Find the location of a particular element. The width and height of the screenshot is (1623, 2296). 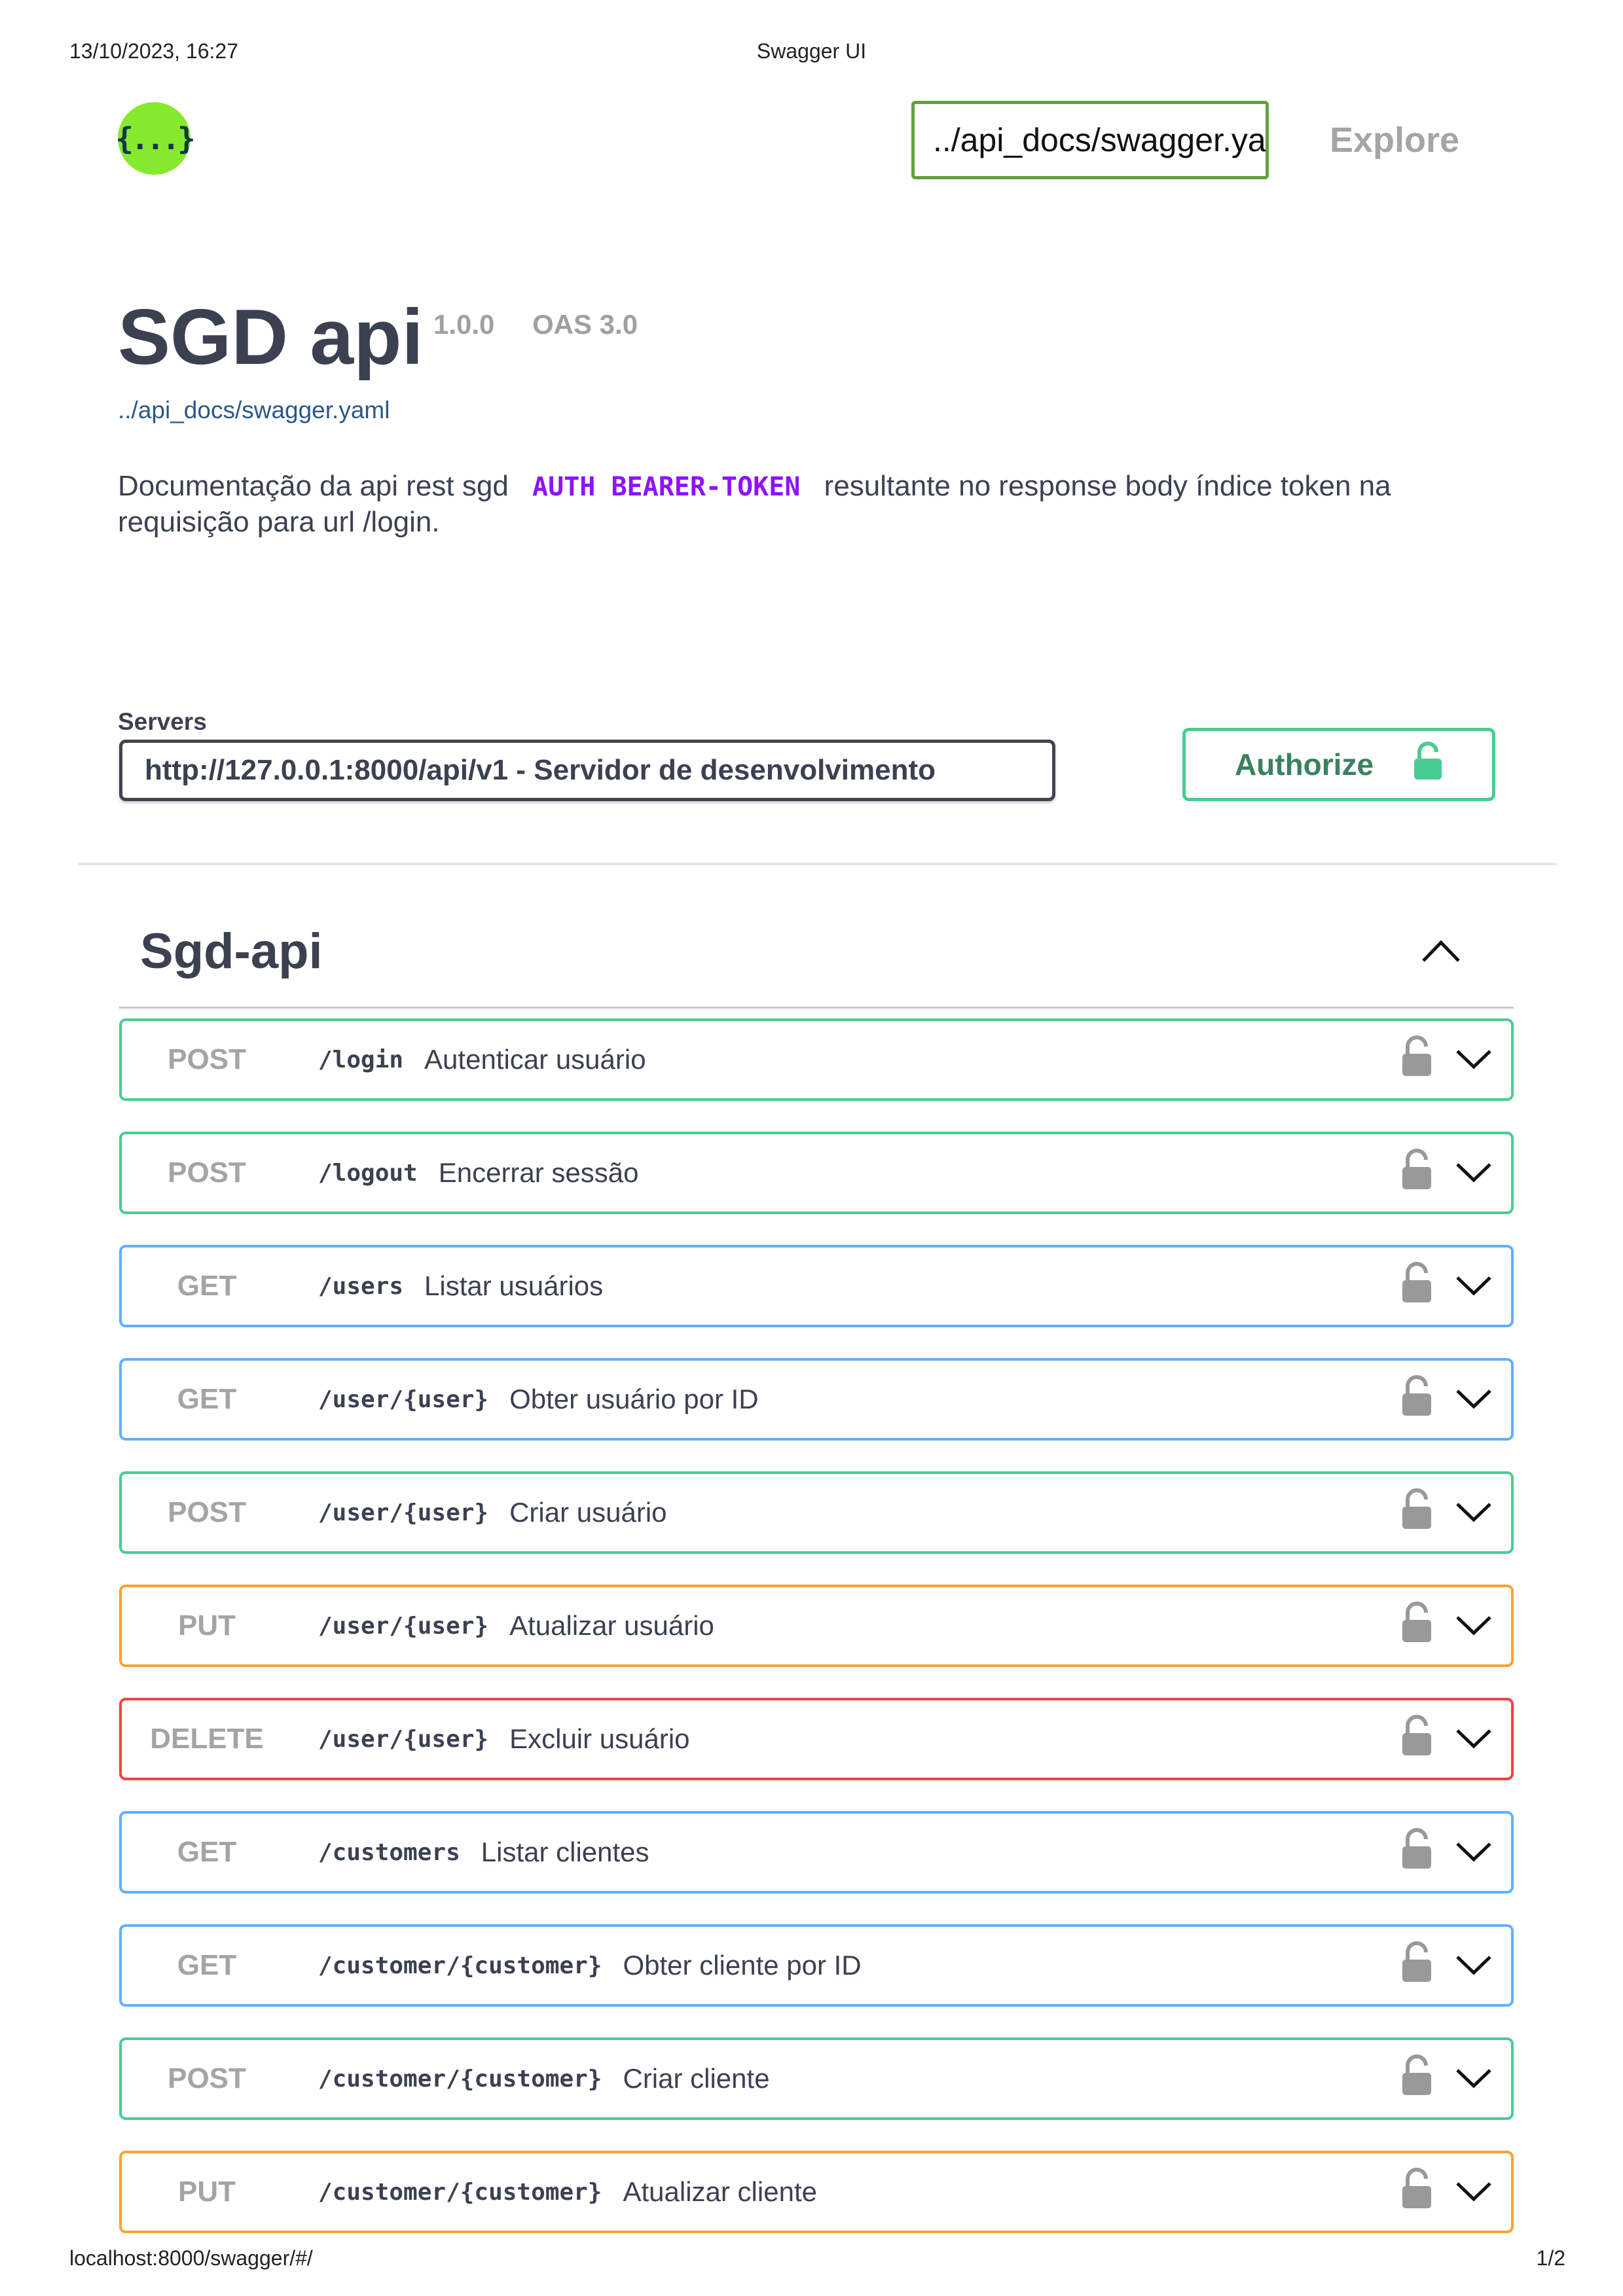

operation-path: /login is located at coordinates (361, 1059).